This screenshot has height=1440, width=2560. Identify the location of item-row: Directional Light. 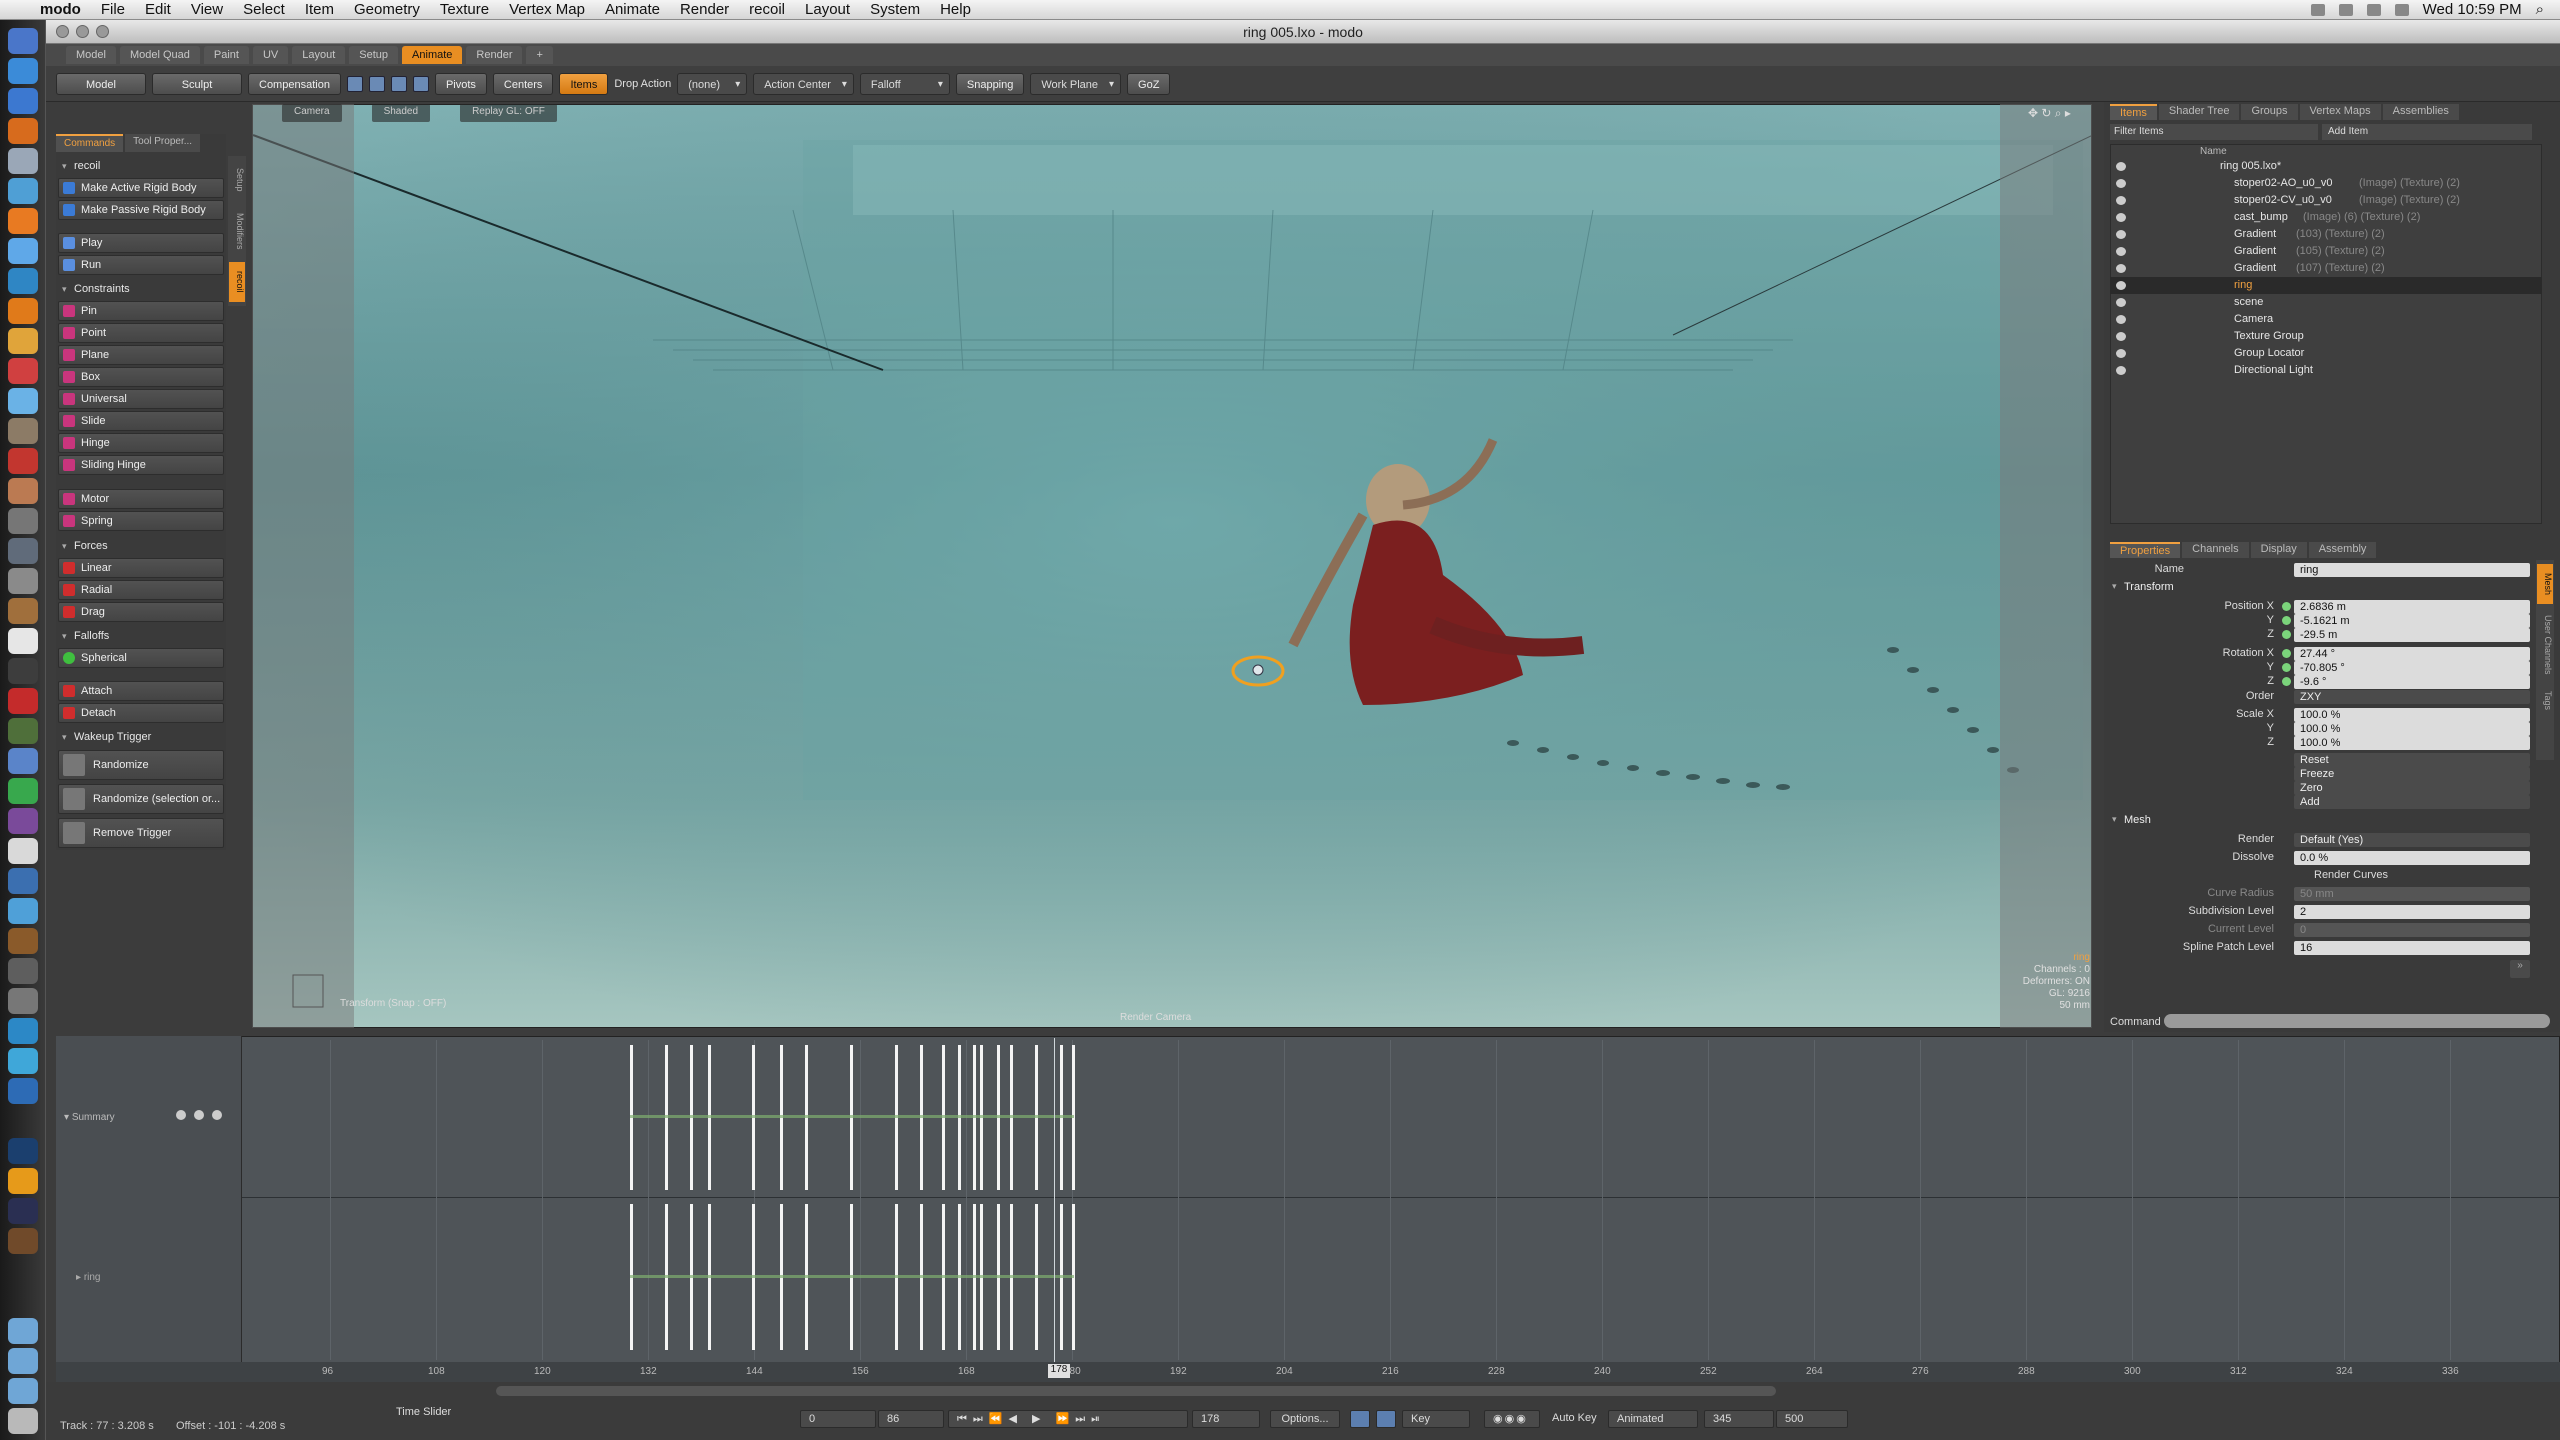
(2326, 370).